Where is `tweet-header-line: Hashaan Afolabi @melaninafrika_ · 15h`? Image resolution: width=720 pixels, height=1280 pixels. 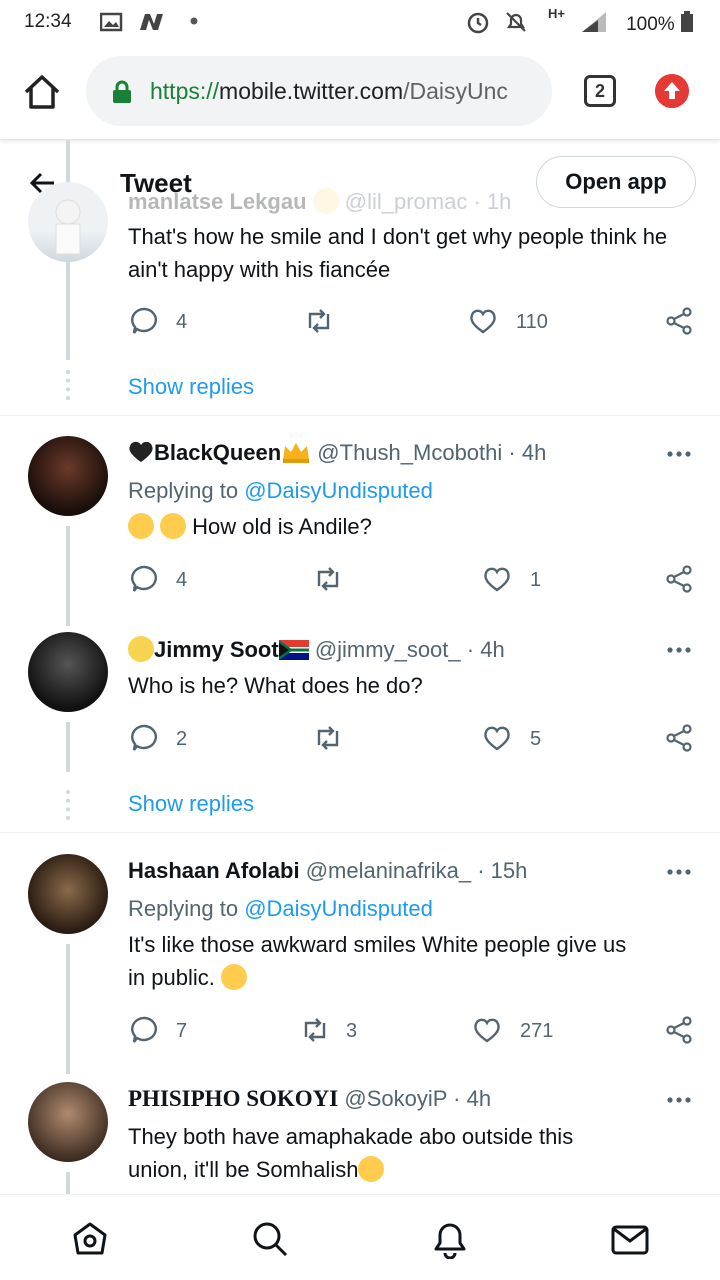
tweet-header-line: Hashaan Afolabi @melaninafrika_ · 15h is located at coordinates (328, 870).